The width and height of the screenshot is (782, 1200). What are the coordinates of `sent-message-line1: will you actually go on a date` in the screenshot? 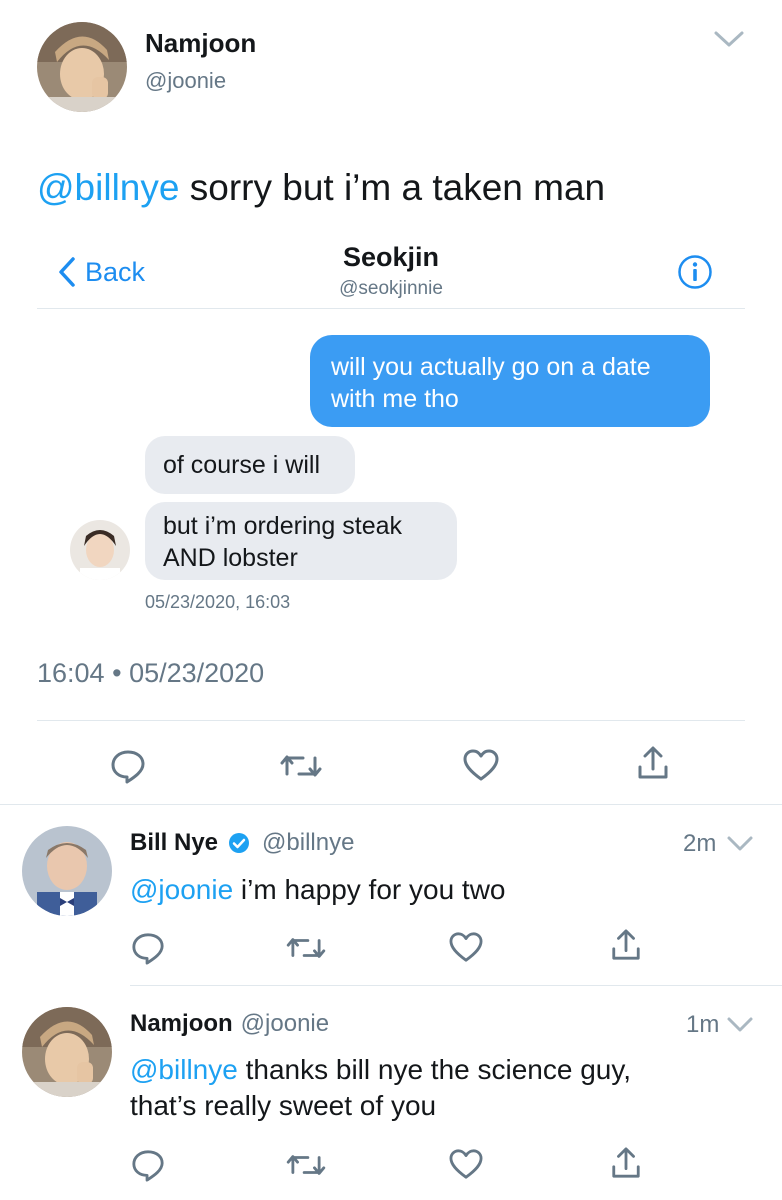 It's located at (491, 367).